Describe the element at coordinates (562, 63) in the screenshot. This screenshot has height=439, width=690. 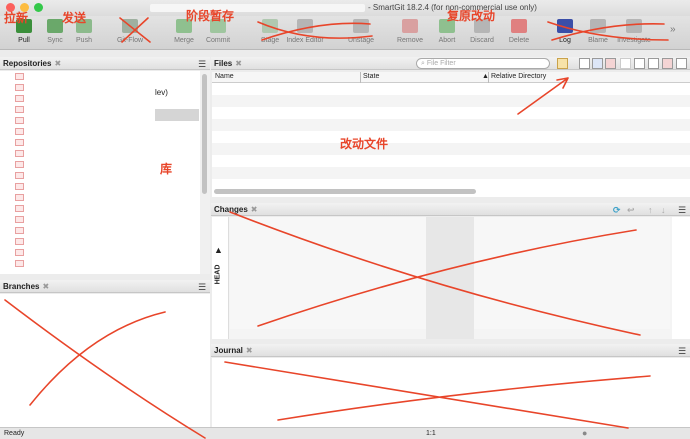
I see `folder-icon` at that location.